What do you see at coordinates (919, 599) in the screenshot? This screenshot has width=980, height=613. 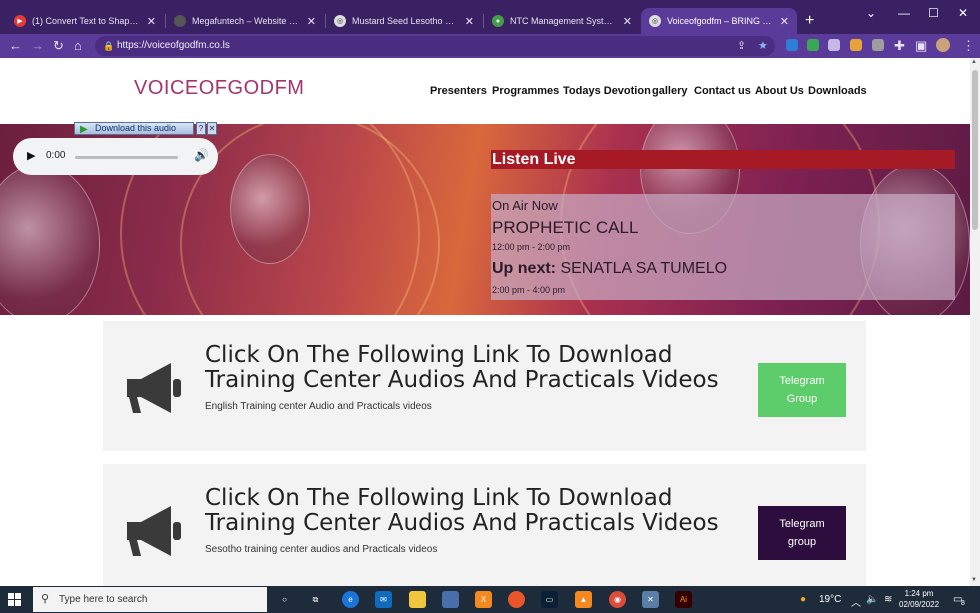 I see `taskbar-clock: 1:24 pm 02/09/2022` at bounding box center [919, 599].